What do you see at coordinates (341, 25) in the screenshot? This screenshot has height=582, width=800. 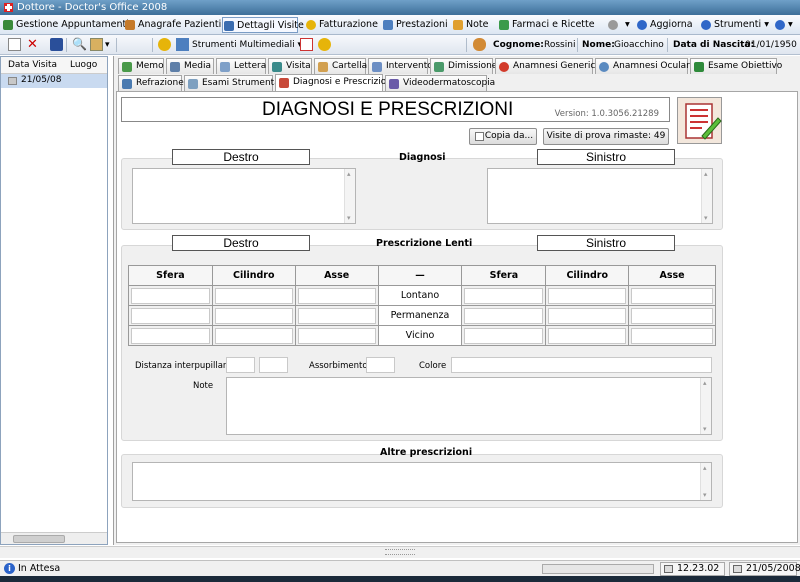 I see `menu-fatturazione: Fatturazione` at bounding box center [341, 25].